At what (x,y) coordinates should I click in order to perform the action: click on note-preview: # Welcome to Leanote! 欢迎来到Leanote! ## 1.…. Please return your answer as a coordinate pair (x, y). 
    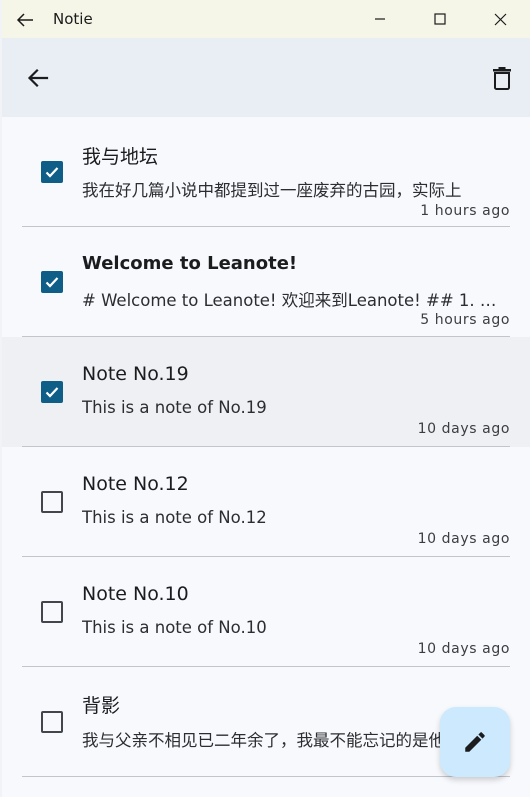
    Looking at the image, I should click on (292, 300).